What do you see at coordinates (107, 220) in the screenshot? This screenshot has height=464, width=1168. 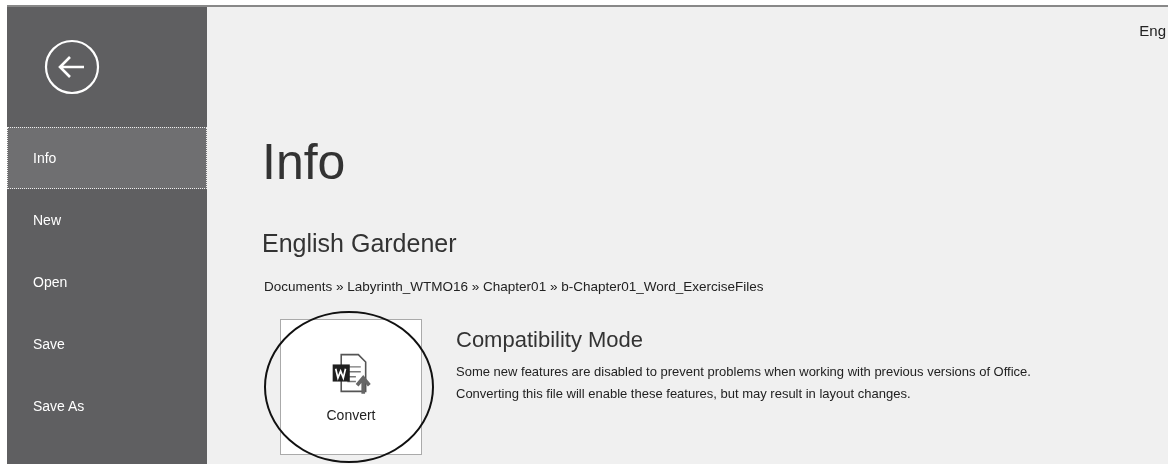 I see `sidebar-item: New` at bounding box center [107, 220].